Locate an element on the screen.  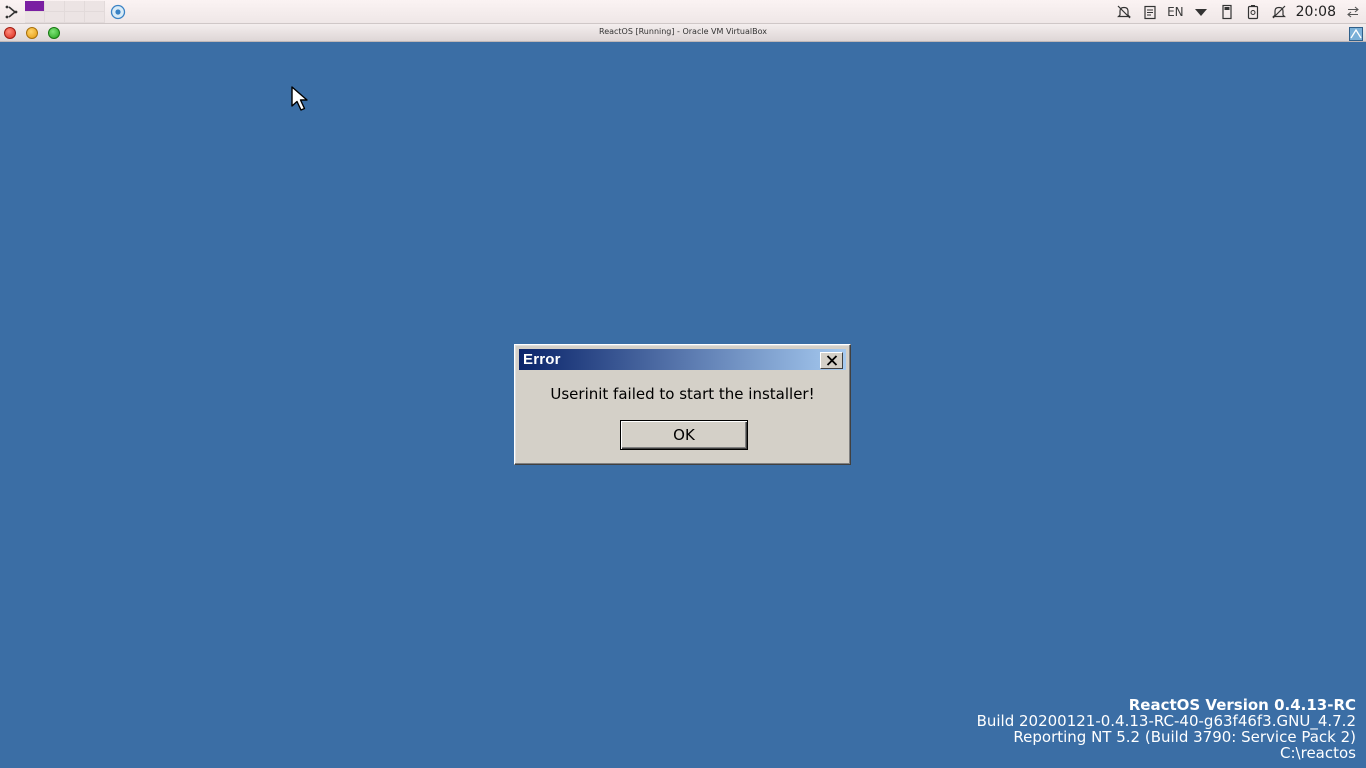
clipboard-icon is located at coordinates (1150, 12).